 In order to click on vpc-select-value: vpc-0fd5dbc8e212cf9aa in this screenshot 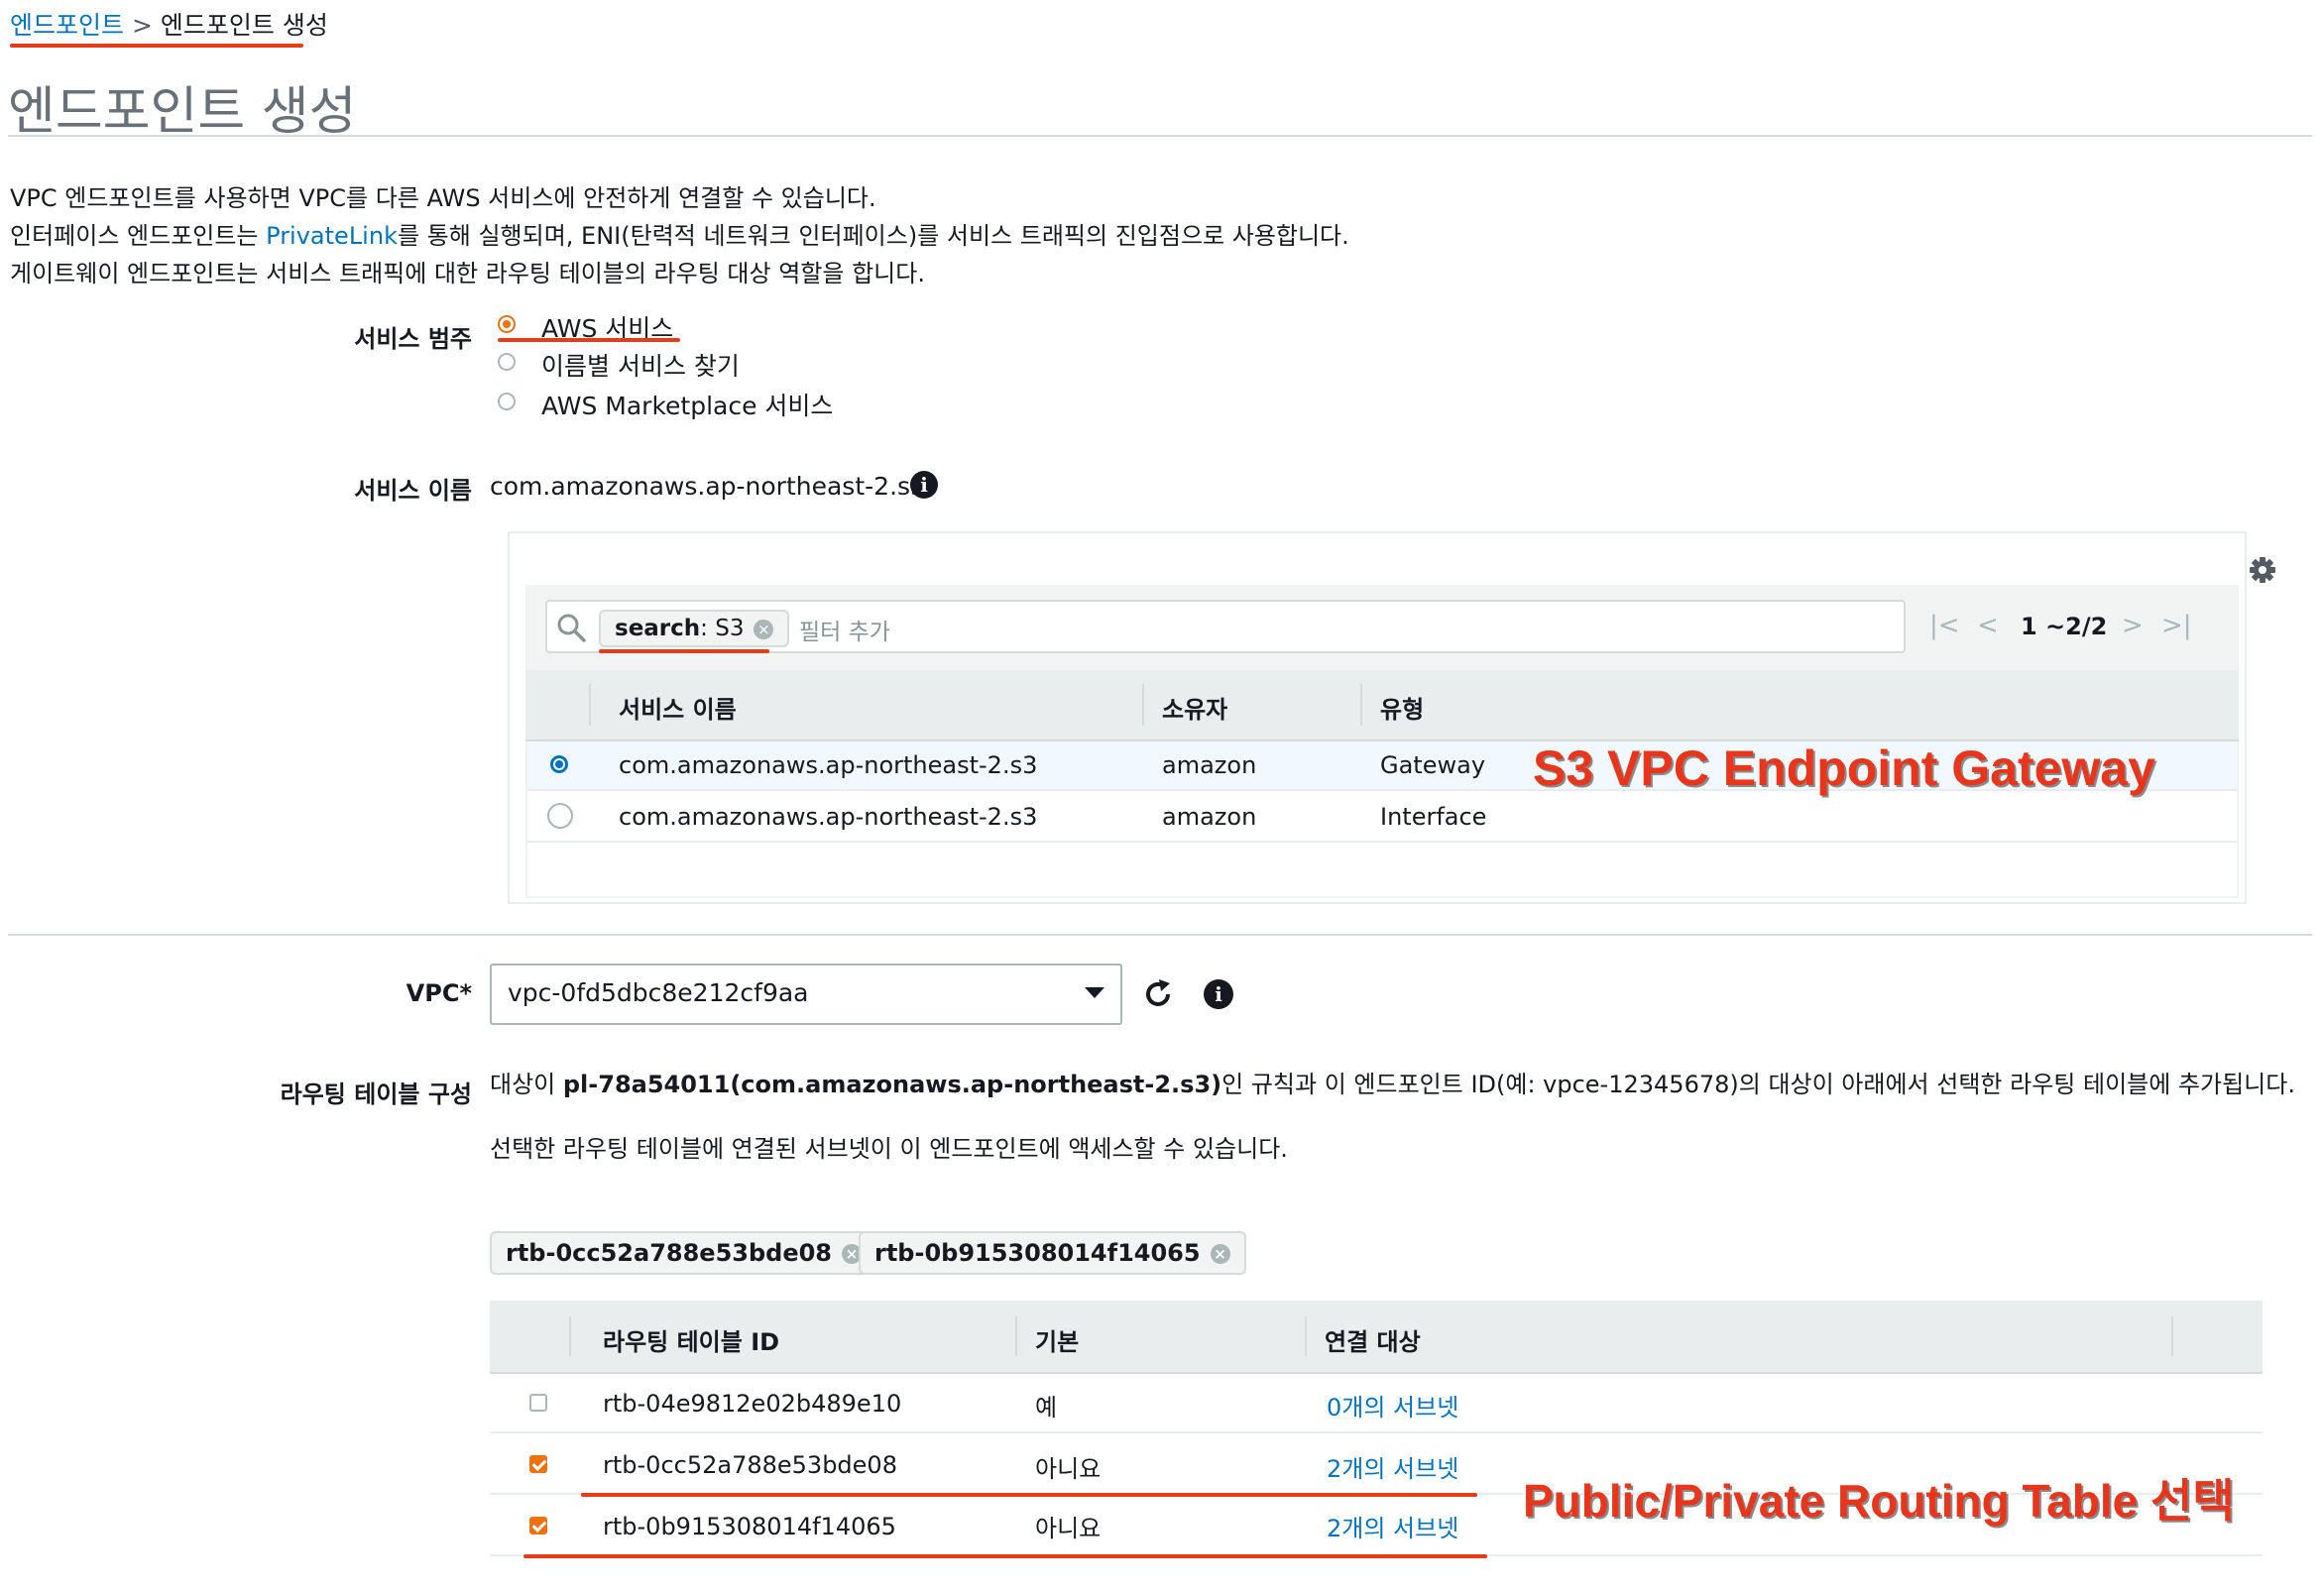, I will do `click(658, 992)`.